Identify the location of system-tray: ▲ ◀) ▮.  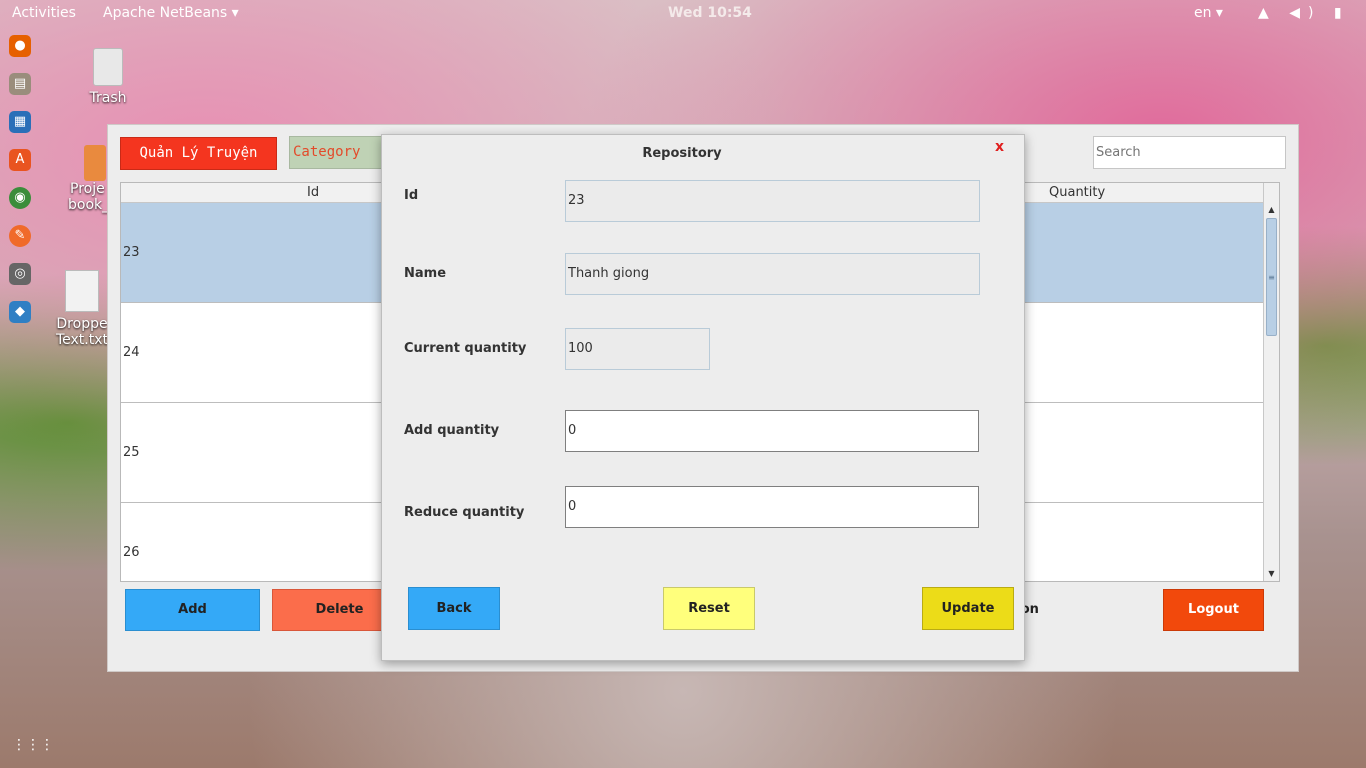
(1304, 13).